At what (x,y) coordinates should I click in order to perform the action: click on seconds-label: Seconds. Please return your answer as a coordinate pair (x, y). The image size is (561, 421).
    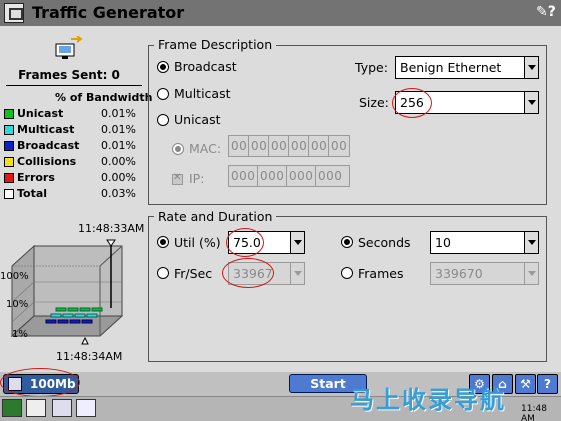
    Looking at the image, I should click on (384, 242).